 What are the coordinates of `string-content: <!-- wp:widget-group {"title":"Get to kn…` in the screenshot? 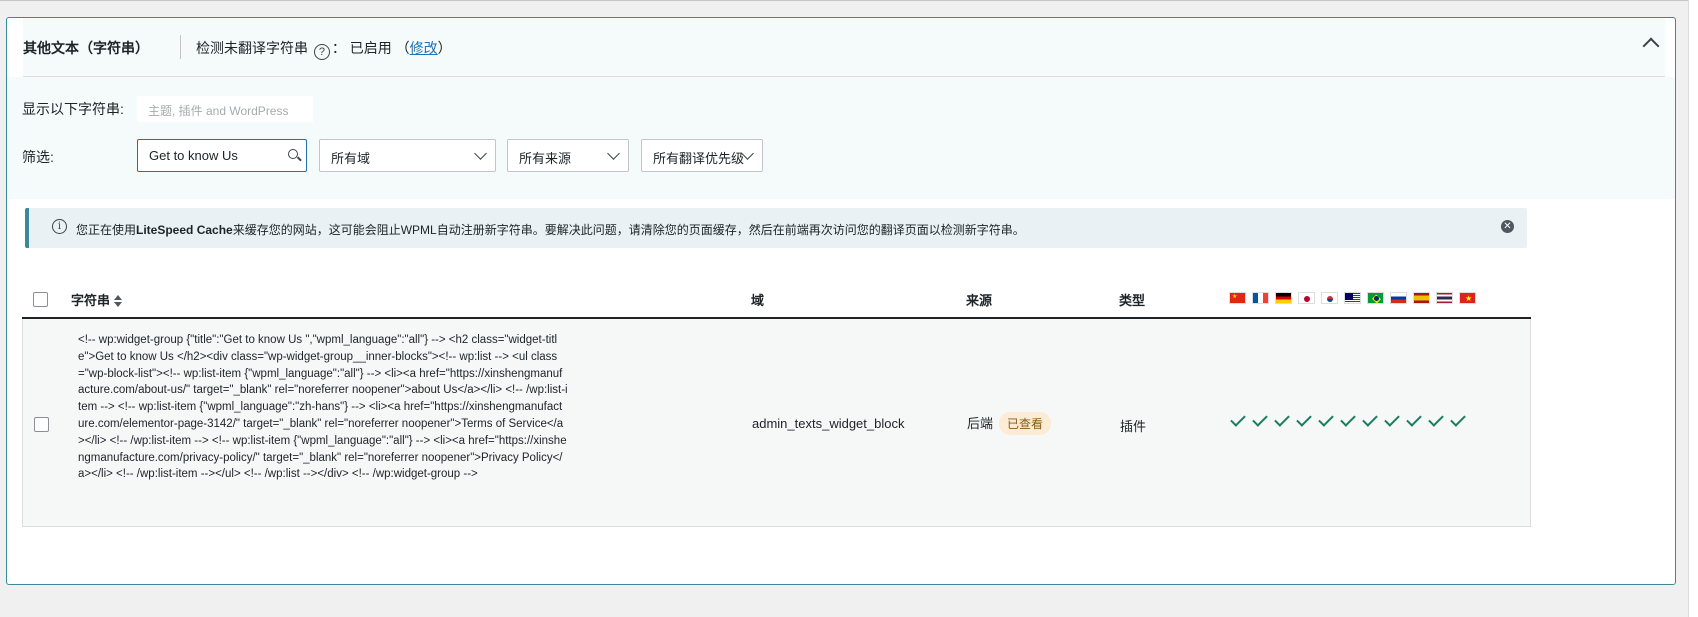 It's located at (323, 407).